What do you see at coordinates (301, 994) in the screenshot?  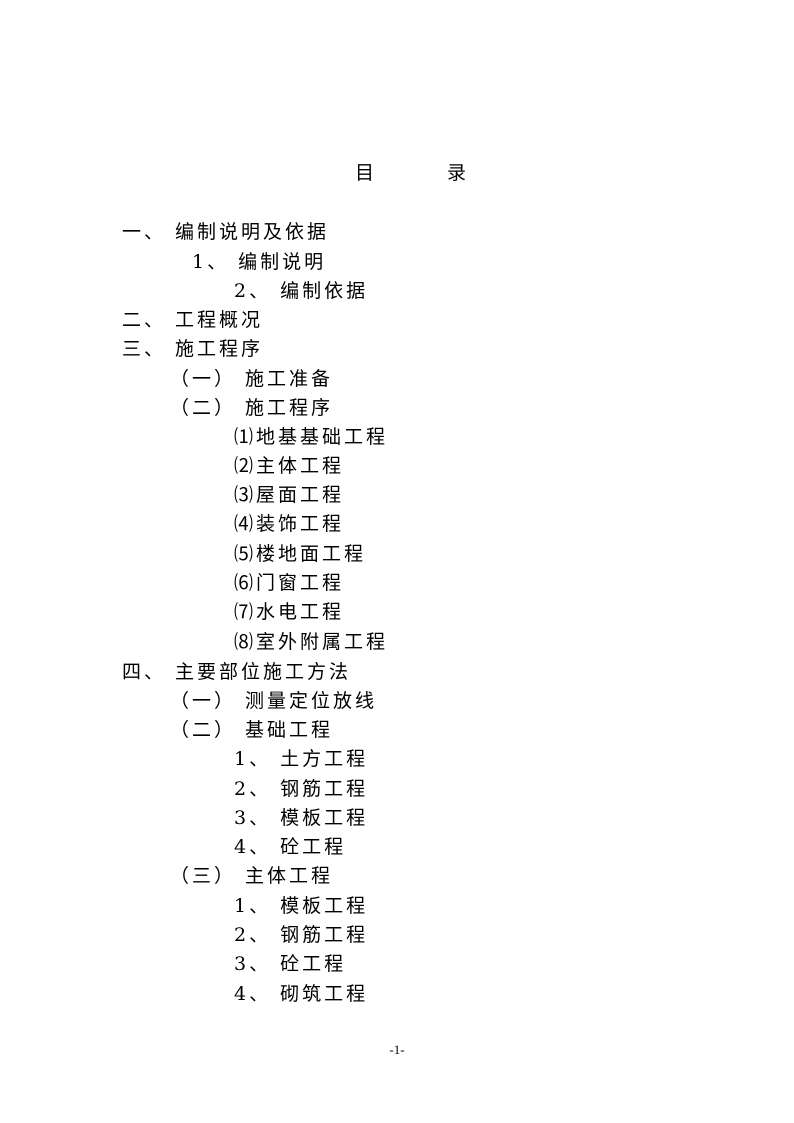 I see `toc-entry-level-3: 4、 砌筑工程` at bounding box center [301, 994].